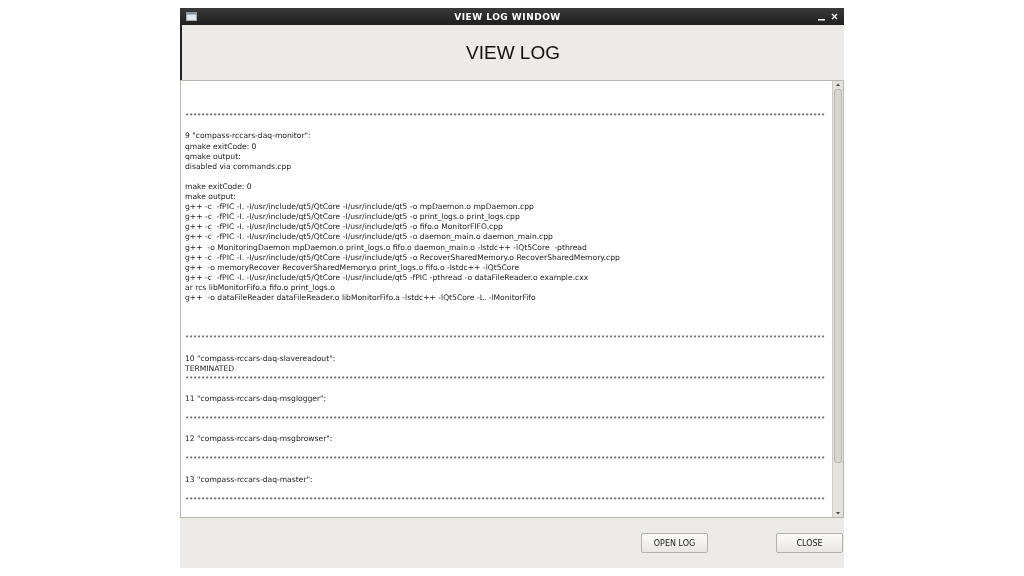  Describe the element at coordinates (507, 16) in the screenshot. I see `window-title: VIEW LOG WINDOW` at that location.